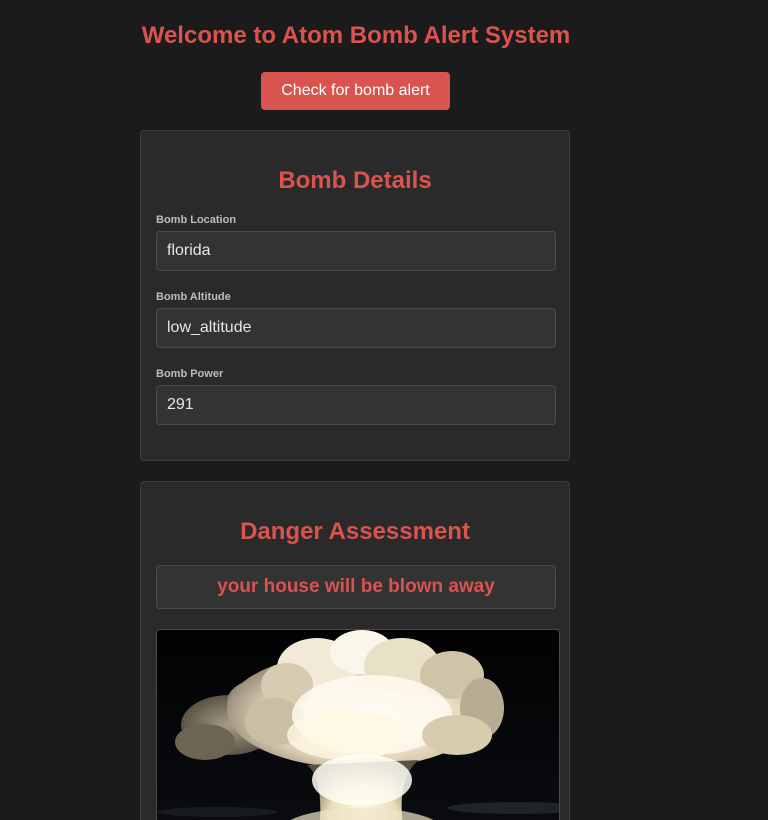 This screenshot has height=820, width=768. Describe the element at coordinates (356, 405) in the screenshot. I see `bomb-power-input` at that location.